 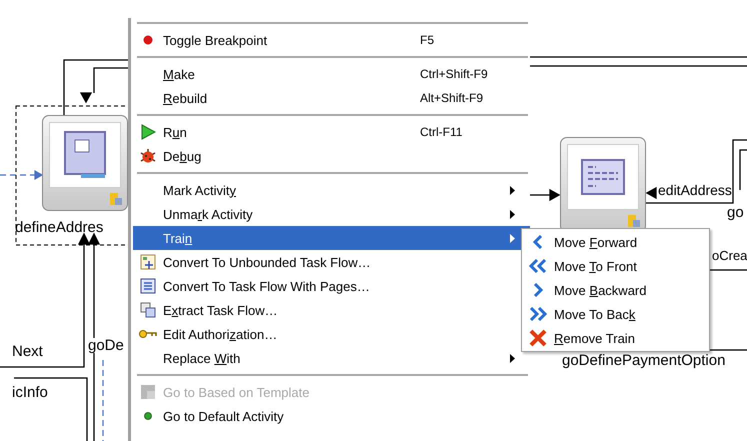 I want to click on task-flow-icon, so click(x=148, y=262).